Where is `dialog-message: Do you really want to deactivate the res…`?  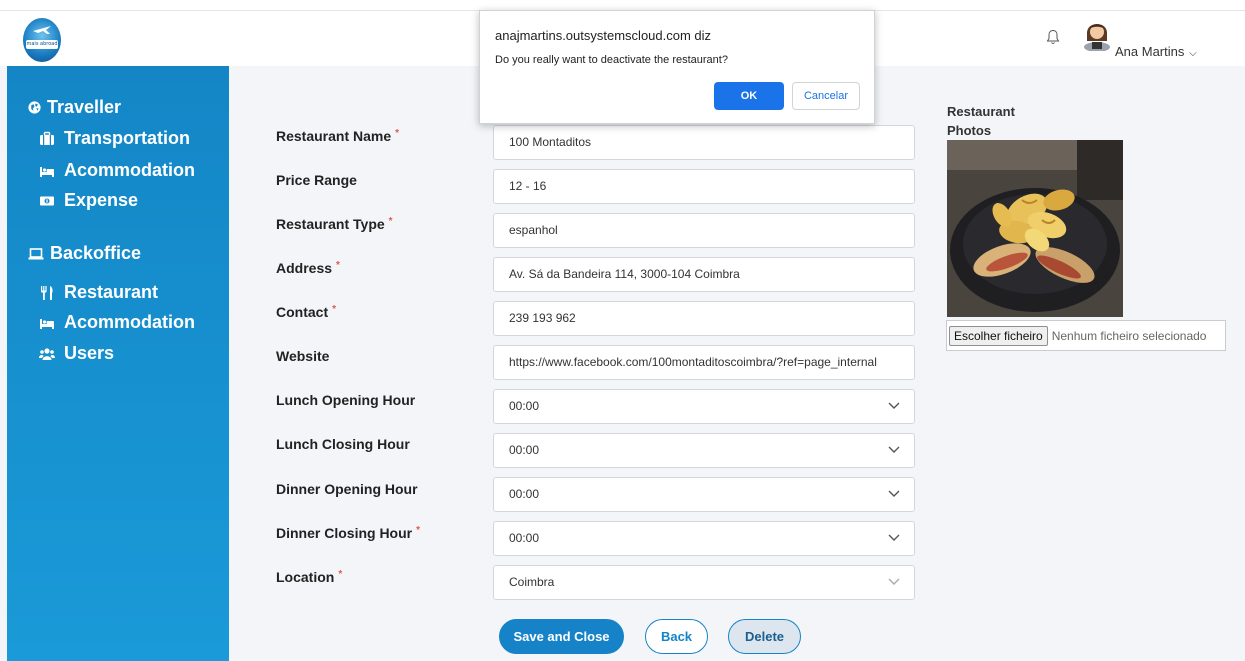 dialog-message: Do you really want to deactivate the res… is located at coordinates (611, 60).